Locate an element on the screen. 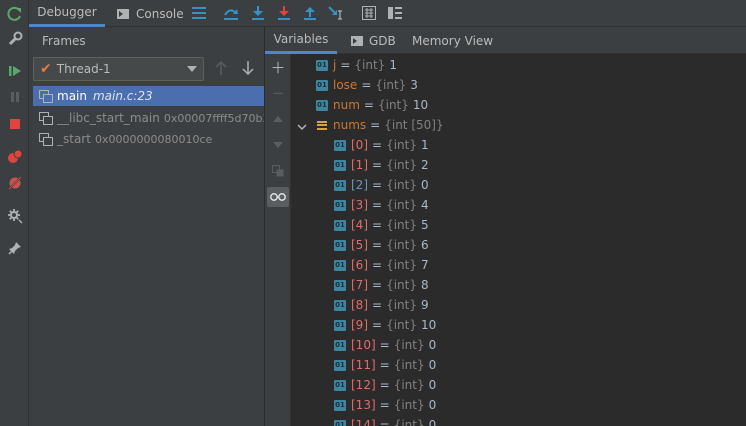  variable-row: 01 [7] = {int} 8 is located at coordinates (381, 285).